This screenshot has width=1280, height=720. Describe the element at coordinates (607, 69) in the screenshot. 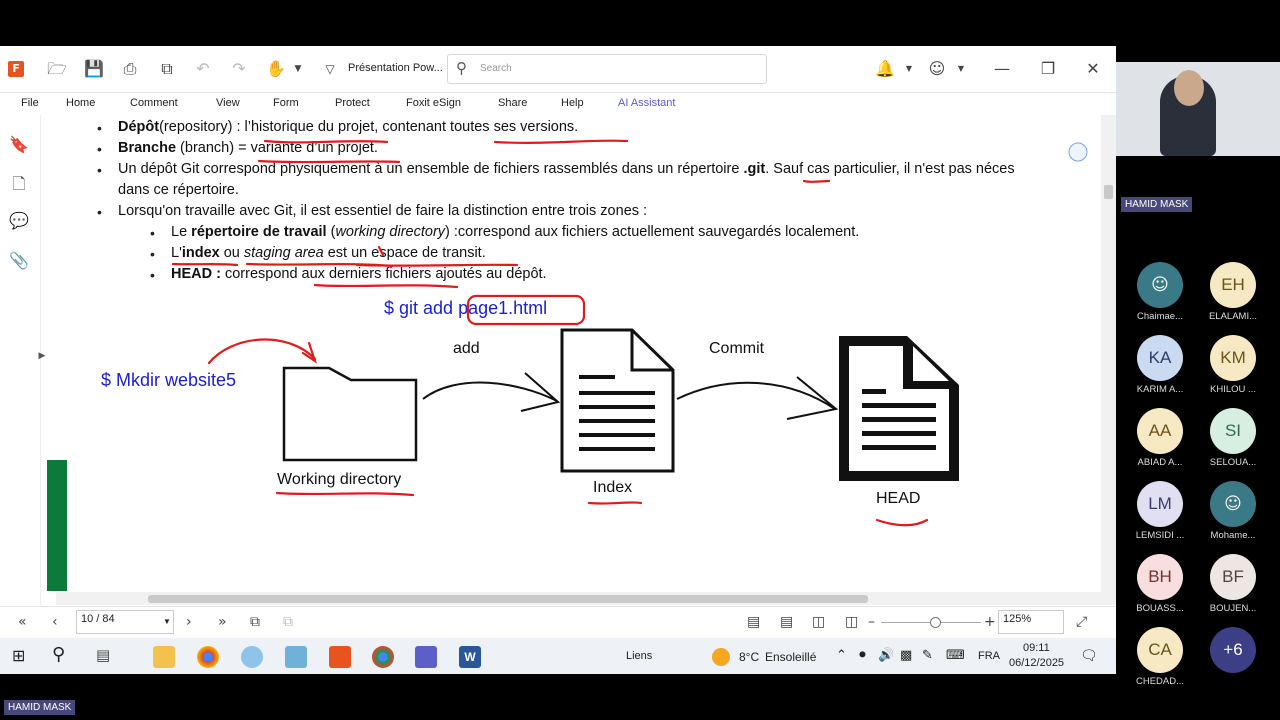

I see `search-input: ⚲ Search` at that location.